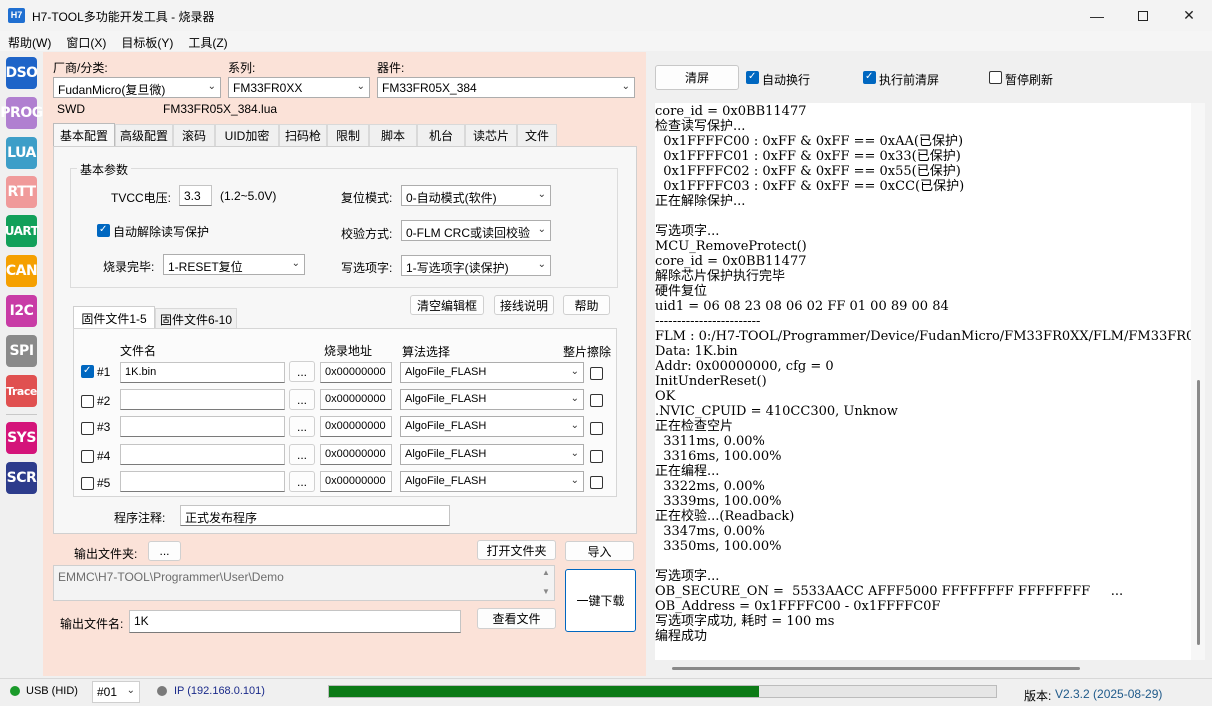 This screenshot has height=706, width=1212. Describe the element at coordinates (21, 351) in the screenshot. I see `sidebar-spi: SPI` at that location.